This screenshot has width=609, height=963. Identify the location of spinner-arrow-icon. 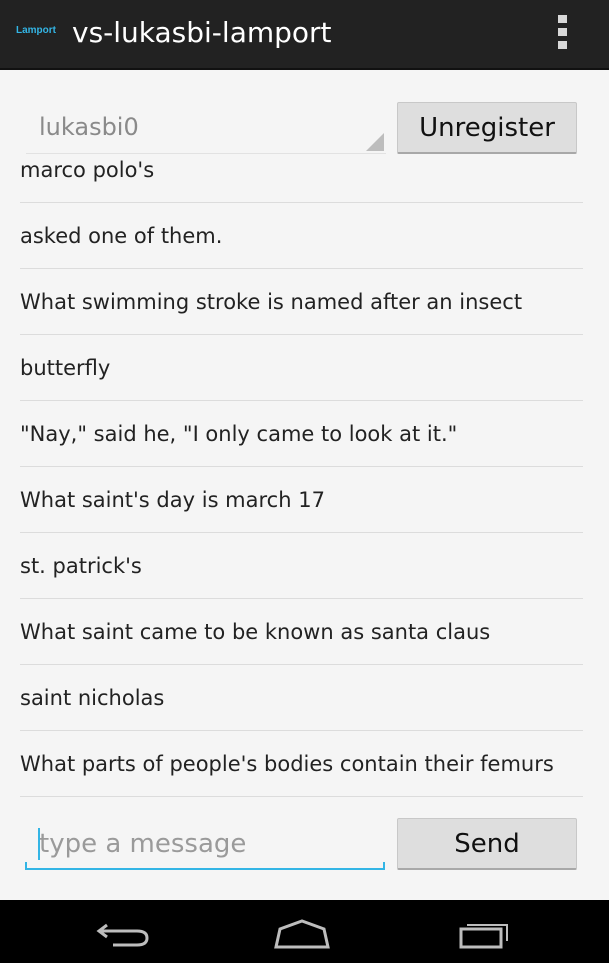
(375, 142).